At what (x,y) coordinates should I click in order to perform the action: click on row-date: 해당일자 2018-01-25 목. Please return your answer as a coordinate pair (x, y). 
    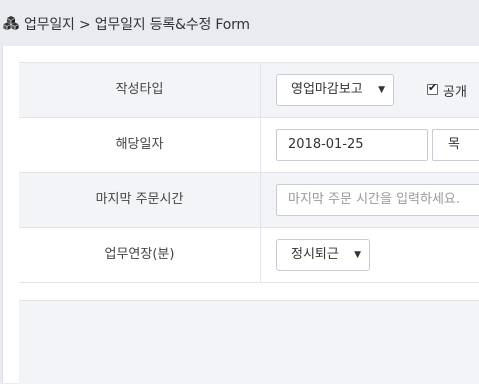
    Looking at the image, I should click on (249, 145).